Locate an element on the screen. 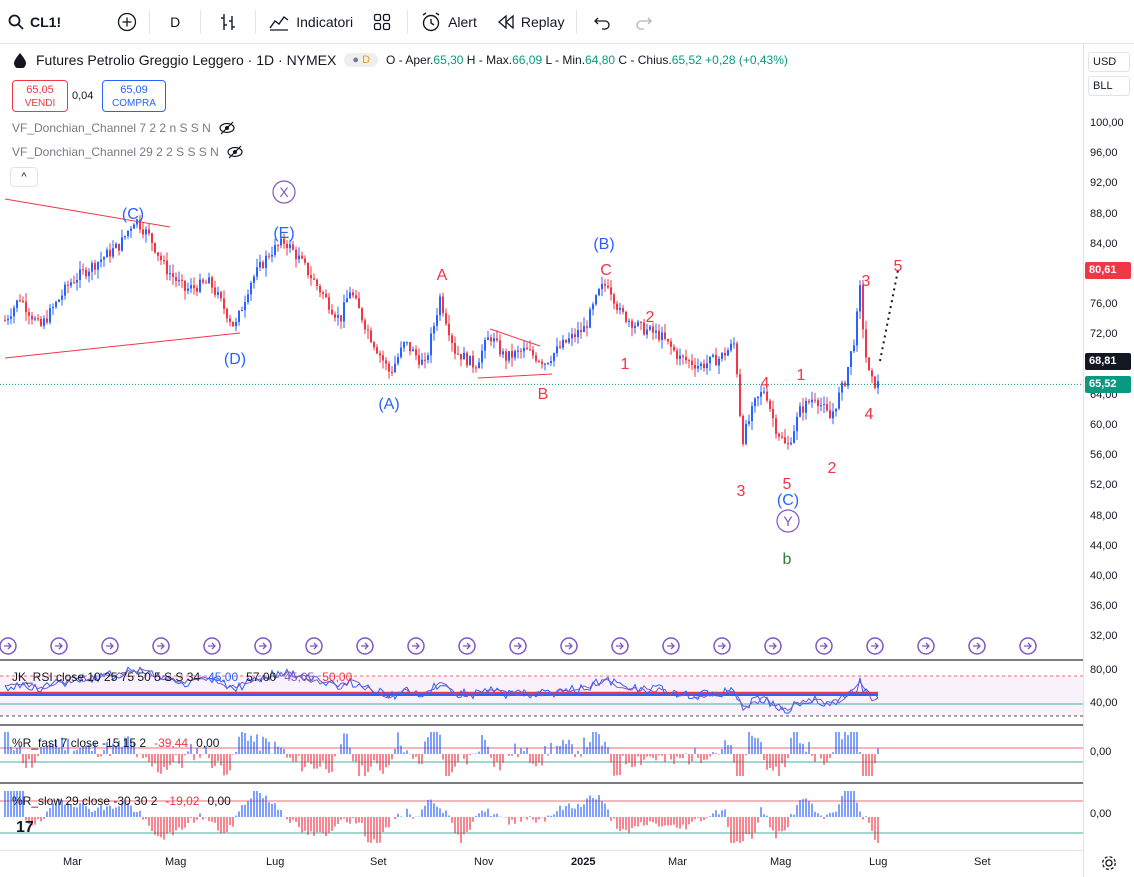  high-value: 66,09 is located at coordinates (527, 60).